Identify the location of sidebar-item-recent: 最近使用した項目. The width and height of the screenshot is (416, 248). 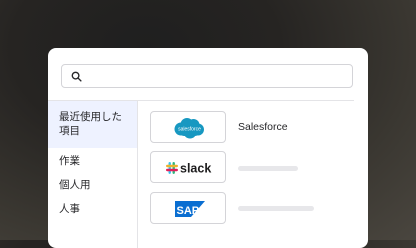
(92, 124).